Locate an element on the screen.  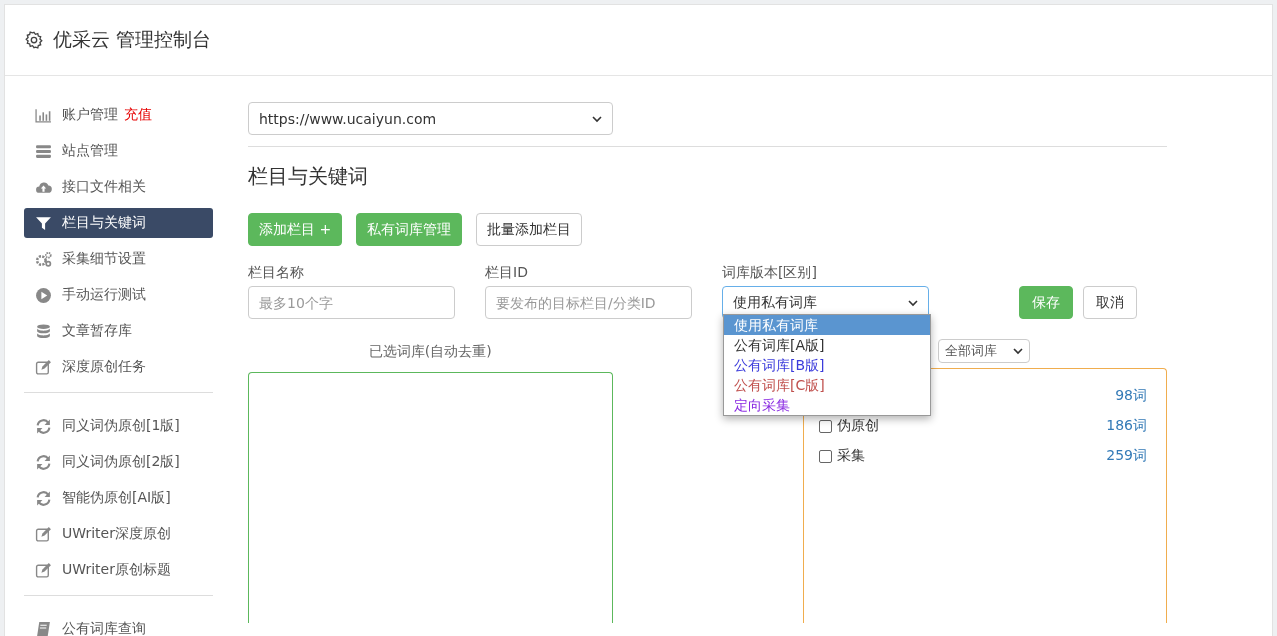
item-label: 深度原创任务 is located at coordinates (104, 367).